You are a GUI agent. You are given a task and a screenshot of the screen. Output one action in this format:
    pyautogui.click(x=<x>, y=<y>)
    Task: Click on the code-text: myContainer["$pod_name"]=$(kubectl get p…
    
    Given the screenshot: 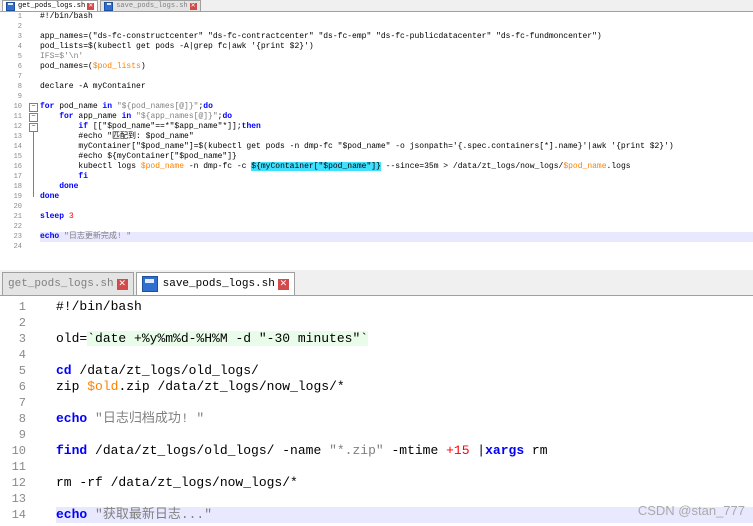 What is the action you would take?
    pyautogui.click(x=396, y=147)
    